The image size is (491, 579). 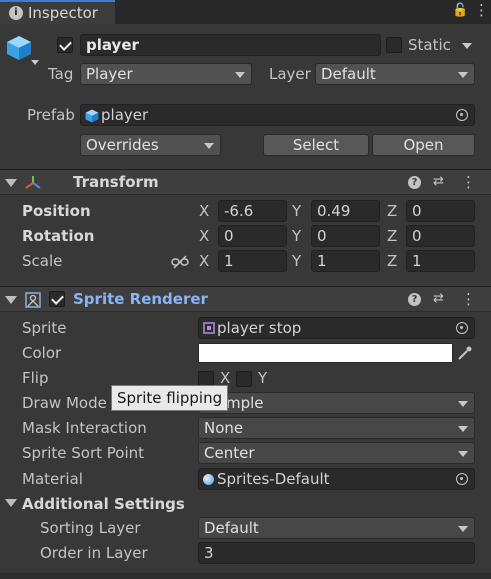 I want to click on gameobject-cube-icon, so click(x=19, y=48).